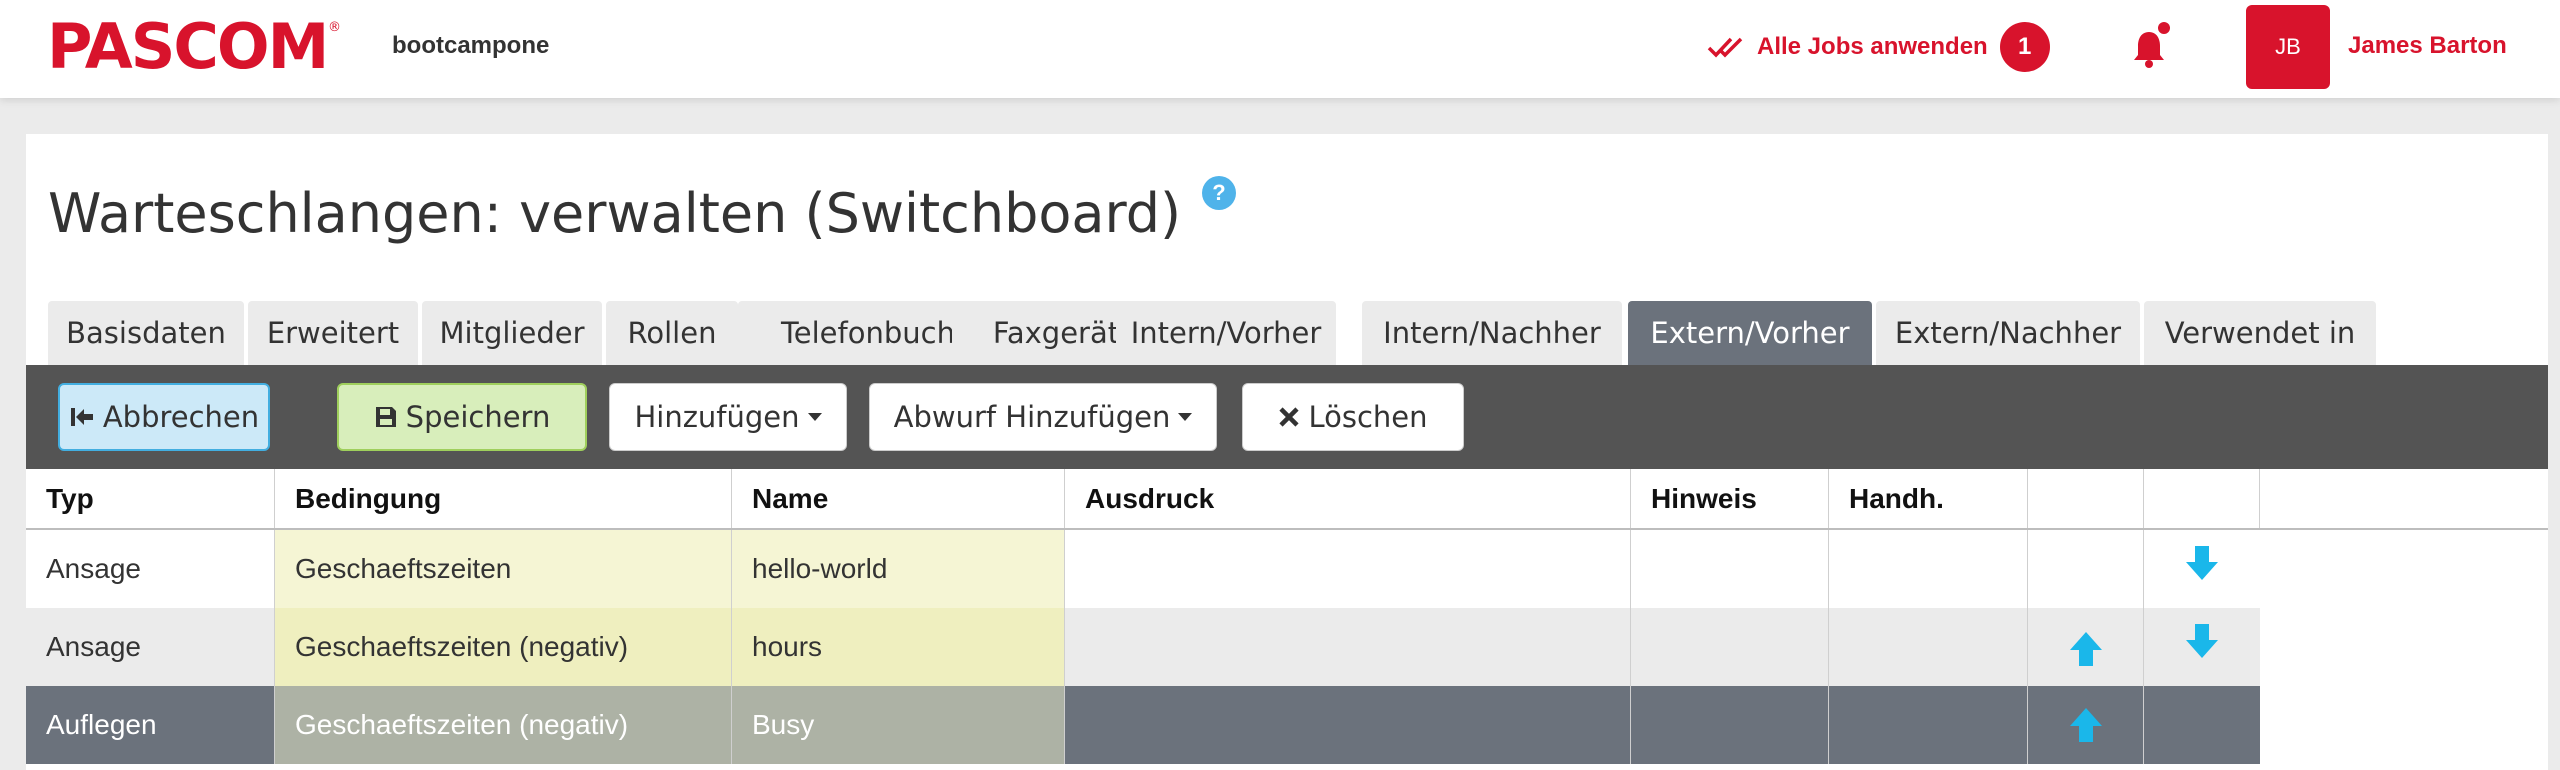 The width and height of the screenshot is (2560, 770). Describe the element at coordinates (1032, 417) in the screenshot. I see `add-drop-label: Abwurf Hinzufügen` at that location.